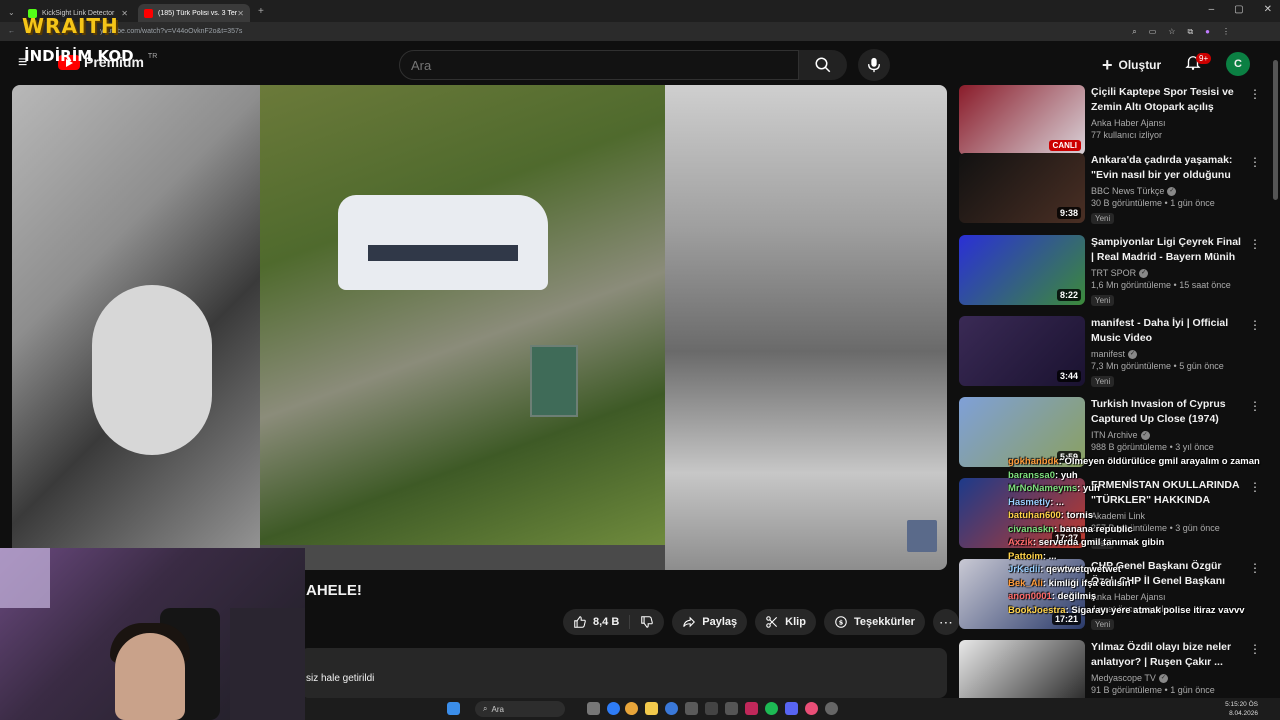 The width and height of the screenshot is (1280, 720). Describe the element at coordinates (691, 708) in the screenshot. I see `store-icon` at that location.